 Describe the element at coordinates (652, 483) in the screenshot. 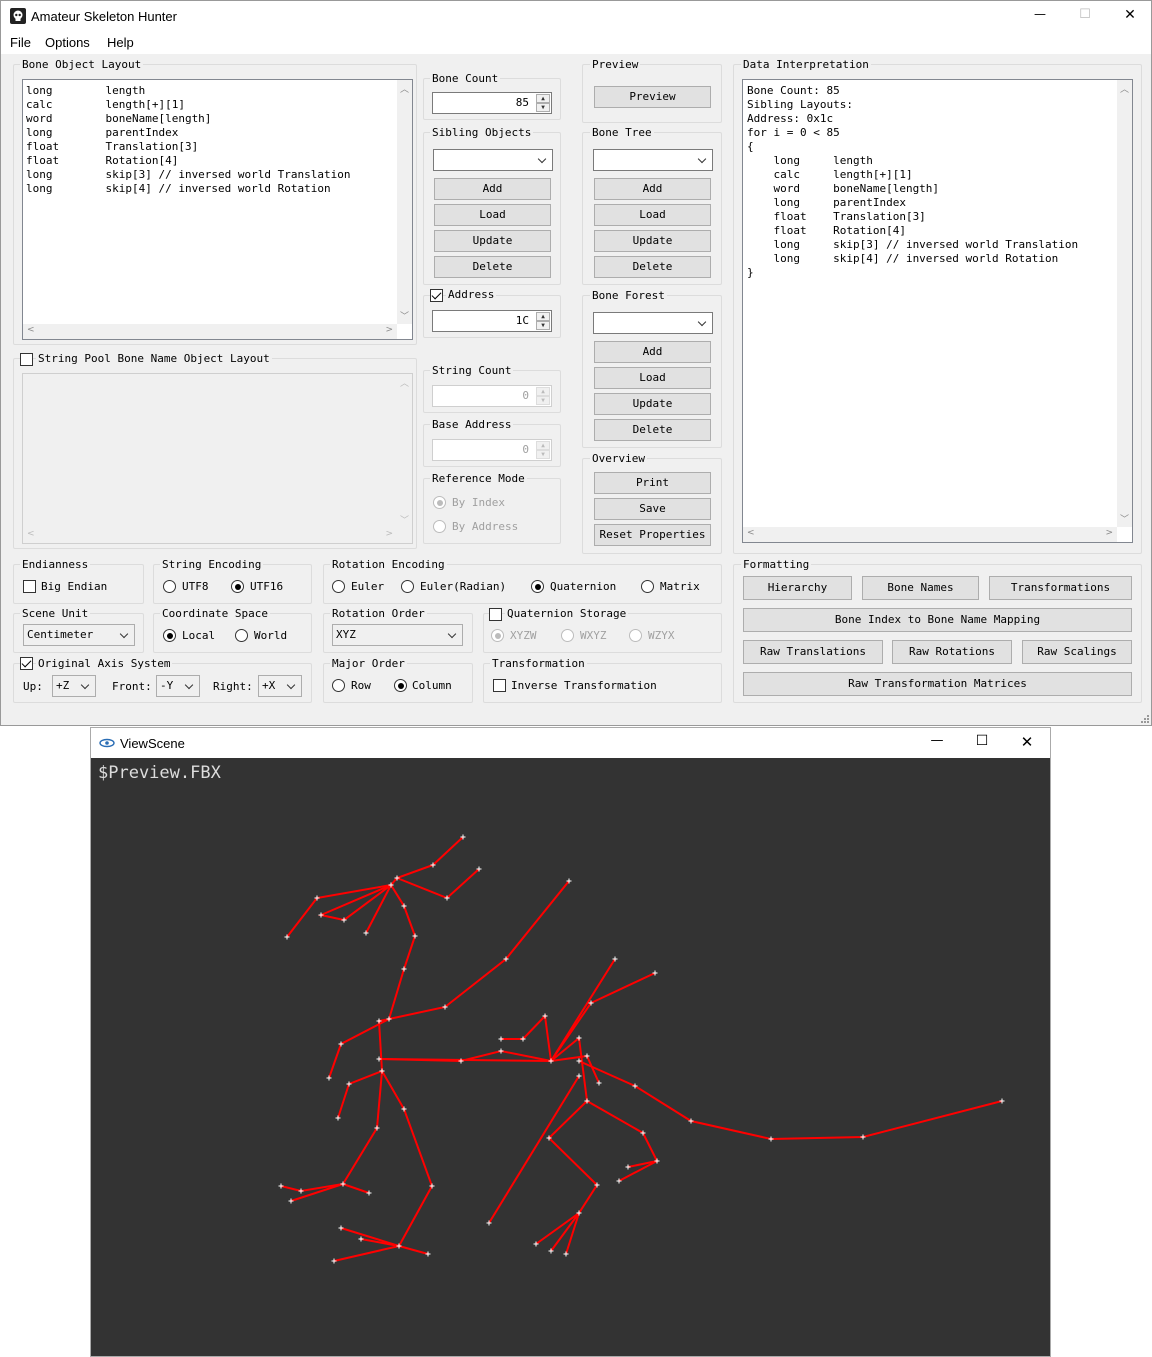

I see `print-button: Print` at that location.